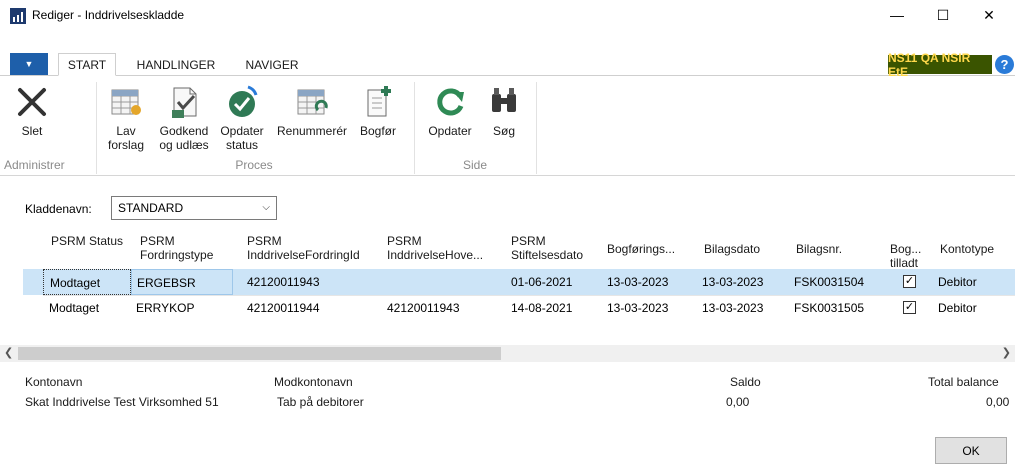  I want to click on delete-button: Slet, so click(32, 111).